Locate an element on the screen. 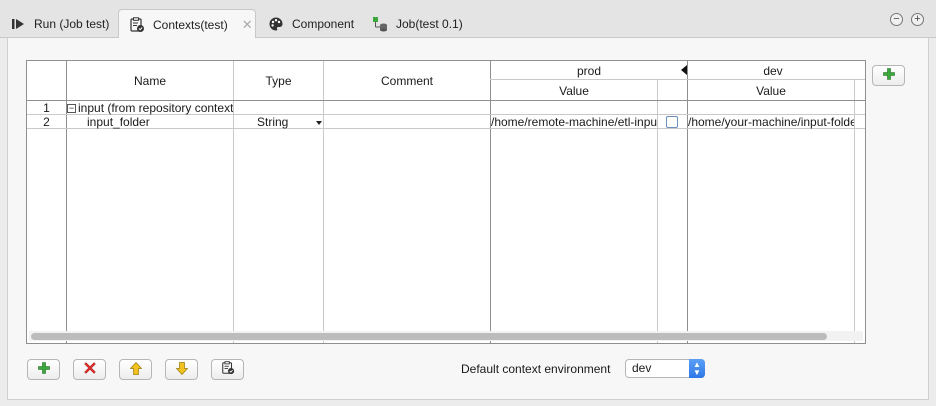 Image resolution: width=936 pixels, height=406 pixels. arrow-up-icon is located at coordinates (135, 369).